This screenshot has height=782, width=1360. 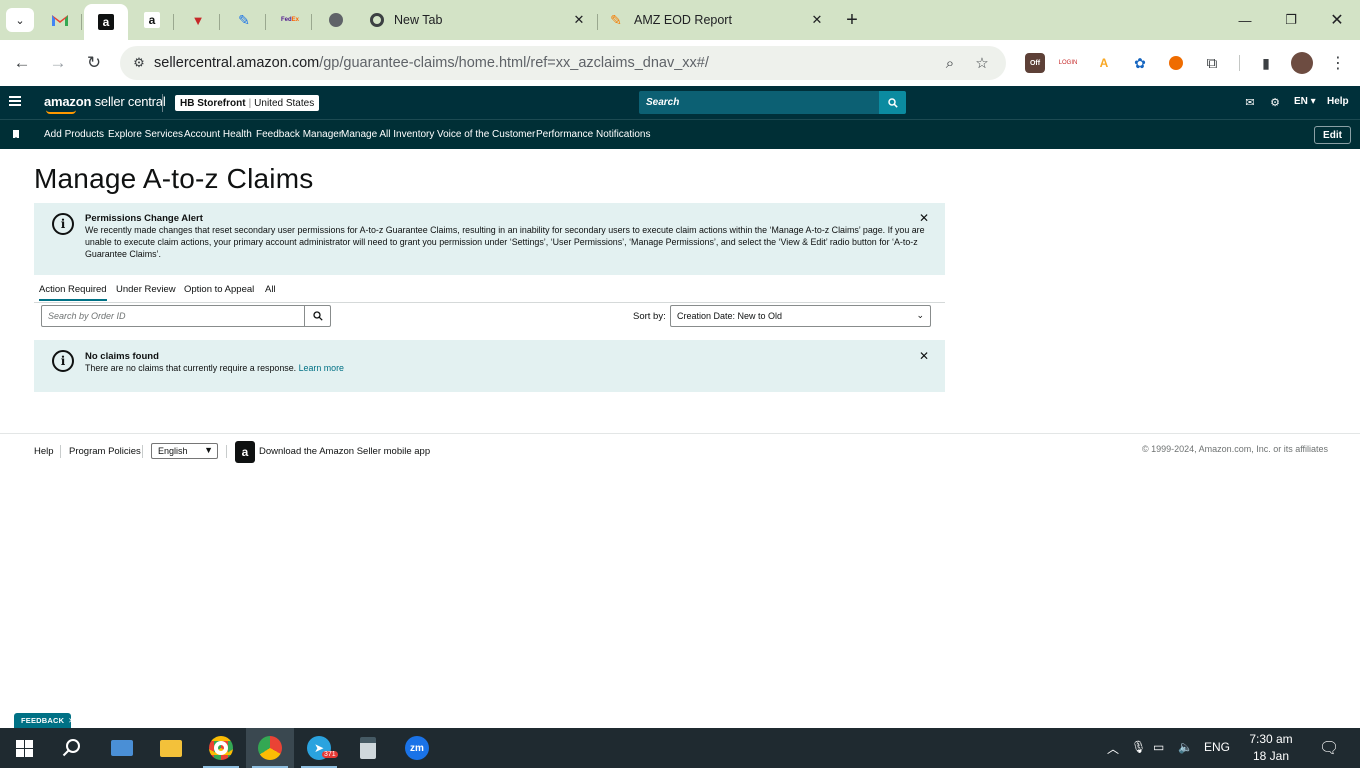 What do you see at coordinates (198, 20) in the screenshot?
I see `pinned-tab-red: ▼` at bounding box center [198, 20].